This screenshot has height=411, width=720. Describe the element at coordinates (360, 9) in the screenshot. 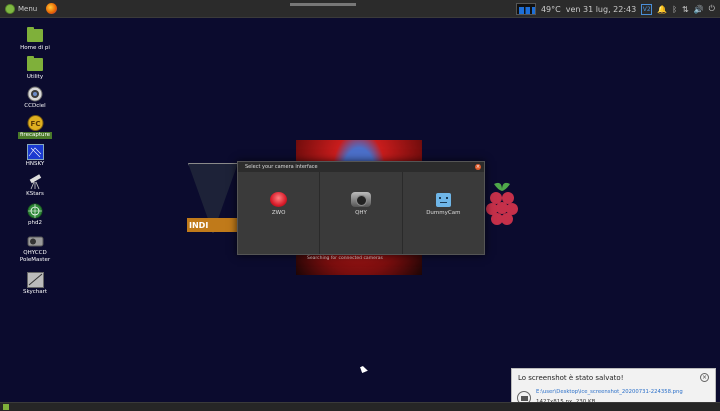

I see `top-panel: Menu 49°C ven 31 lug, 22:43 V2 🔔 ᛒ ⇅ 🔊 ⏻` at that location.